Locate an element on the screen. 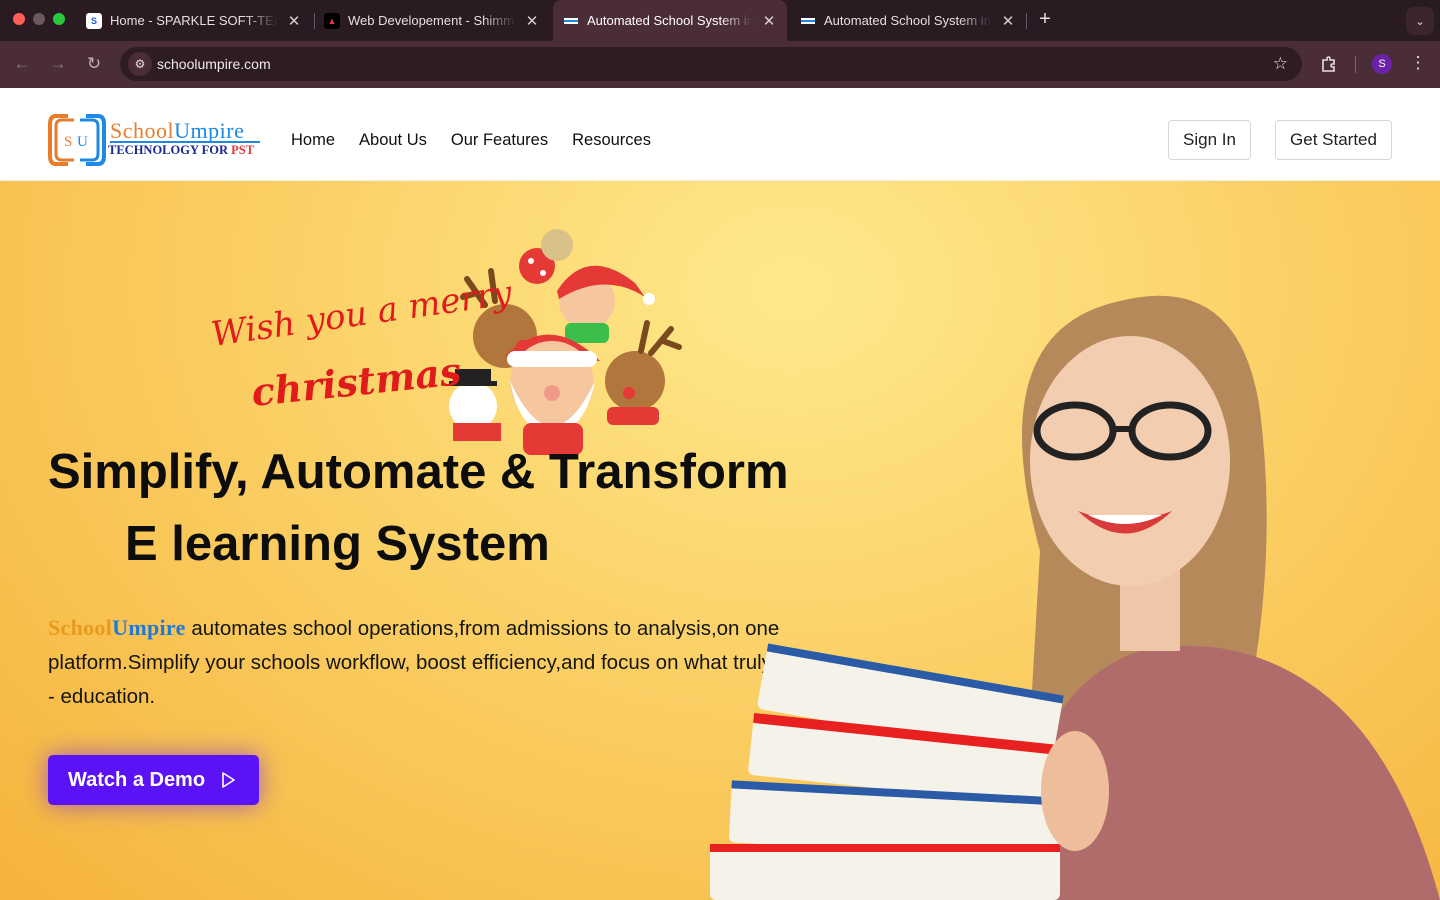  new-tab-button: + is located at coordinates (1045, 20).